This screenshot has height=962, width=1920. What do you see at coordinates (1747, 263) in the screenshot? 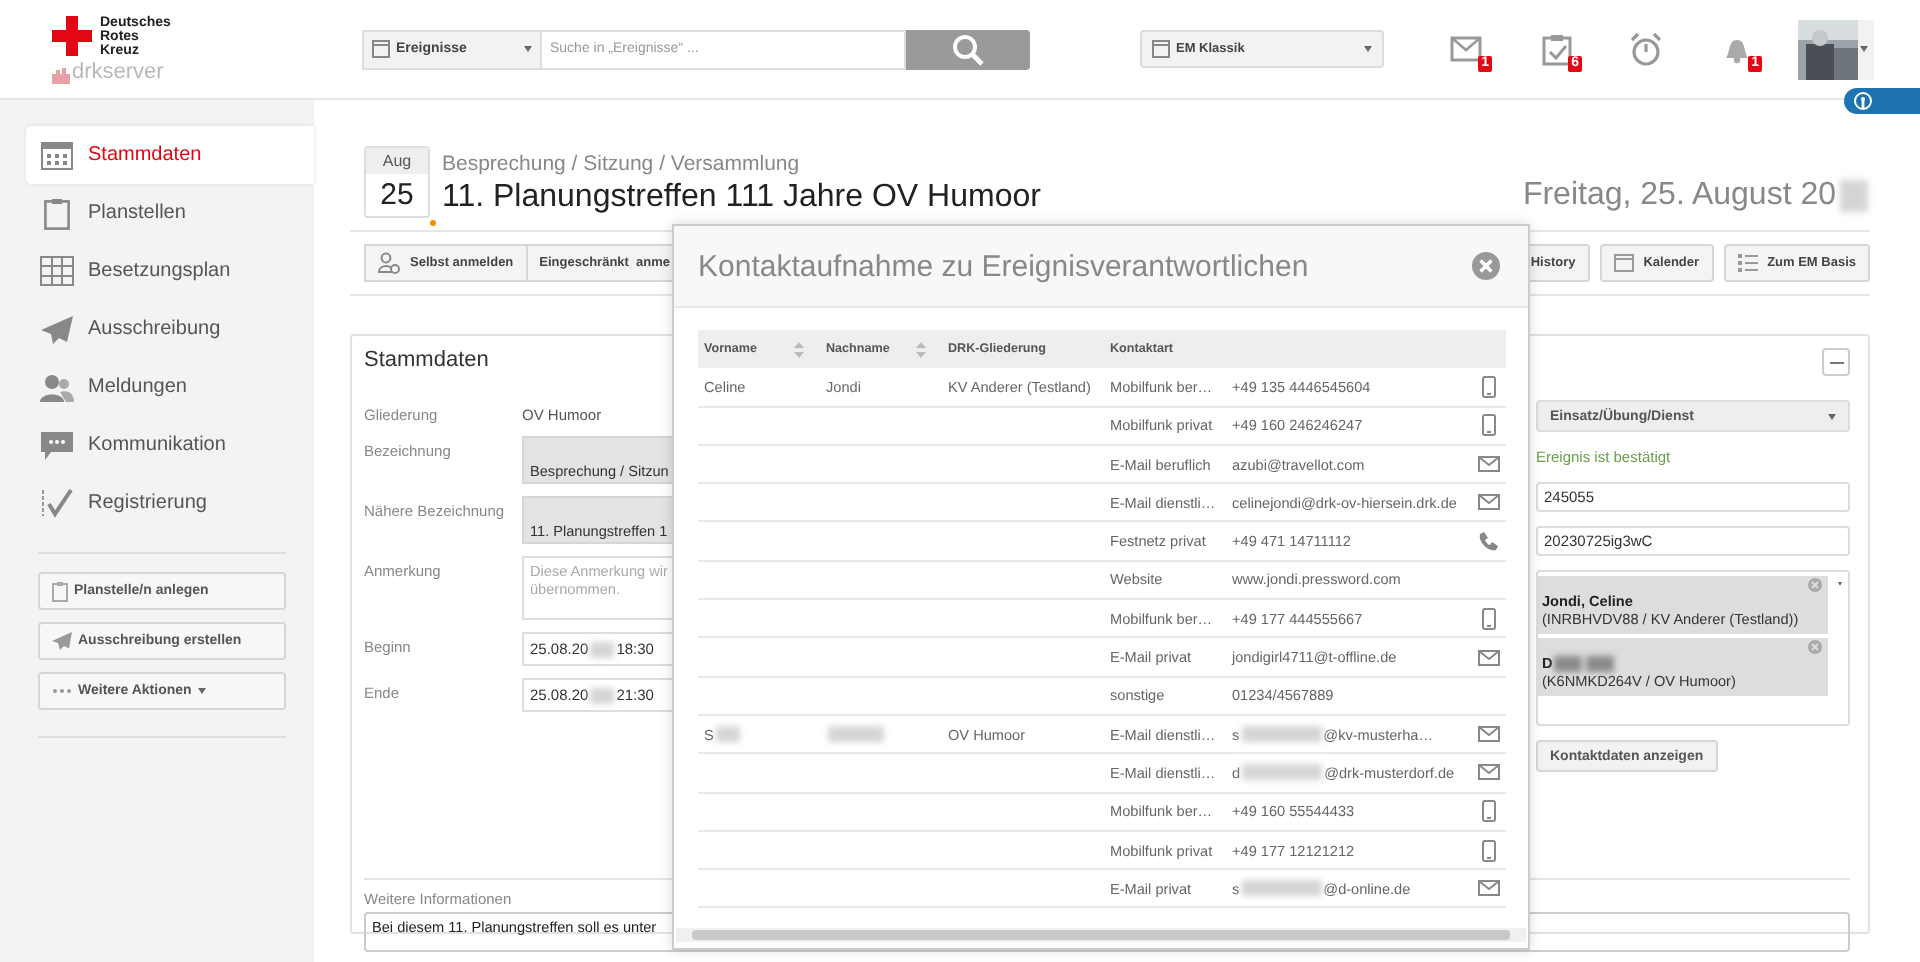
I see `list-icon` at bounding box center [1747, 263].